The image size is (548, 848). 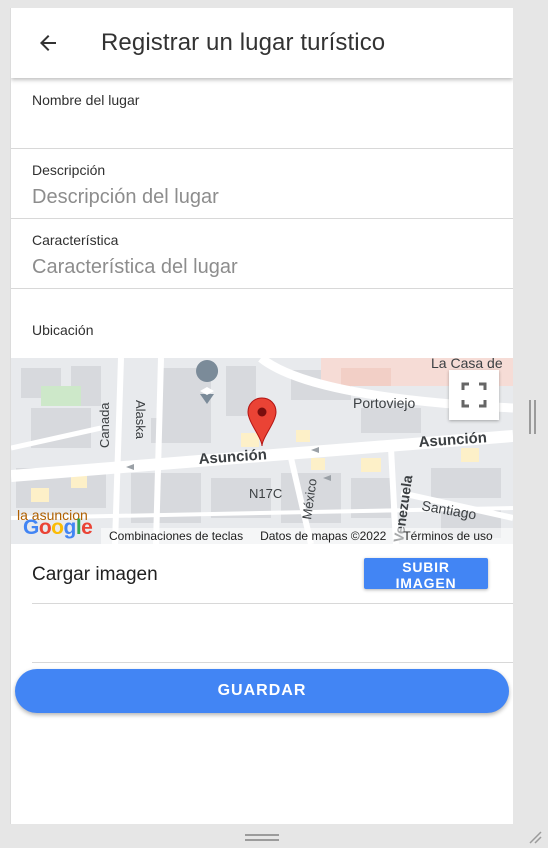 What do you see at coordinates (262, 838) in the screenshot?
I see `horizontal-resize-handle` at bounding box center [262, 838].